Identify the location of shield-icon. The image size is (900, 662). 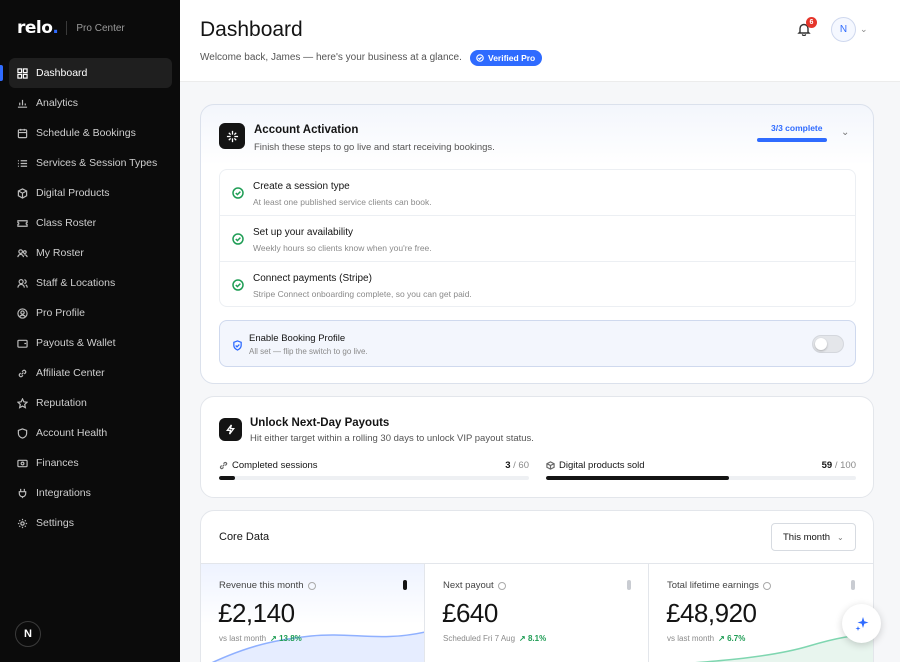
(22, 433).